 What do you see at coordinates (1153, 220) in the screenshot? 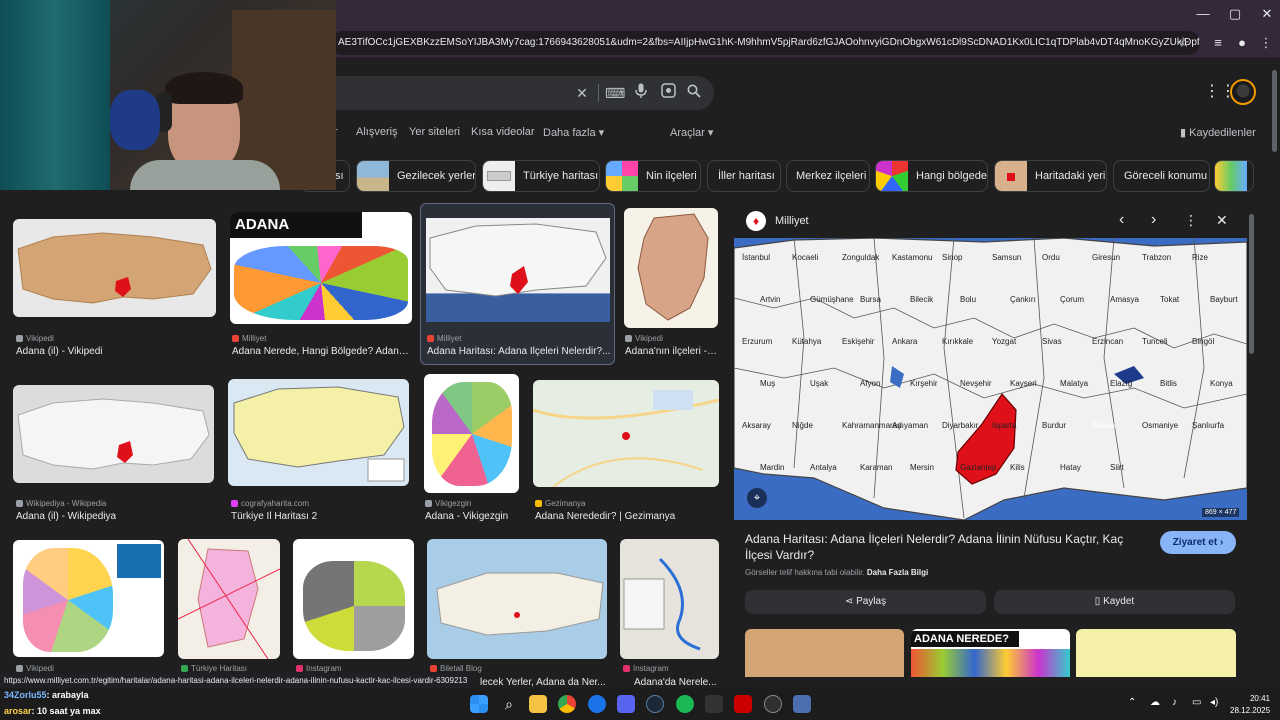
I see `next-icon: ›` at bounding box center [1153, 220].